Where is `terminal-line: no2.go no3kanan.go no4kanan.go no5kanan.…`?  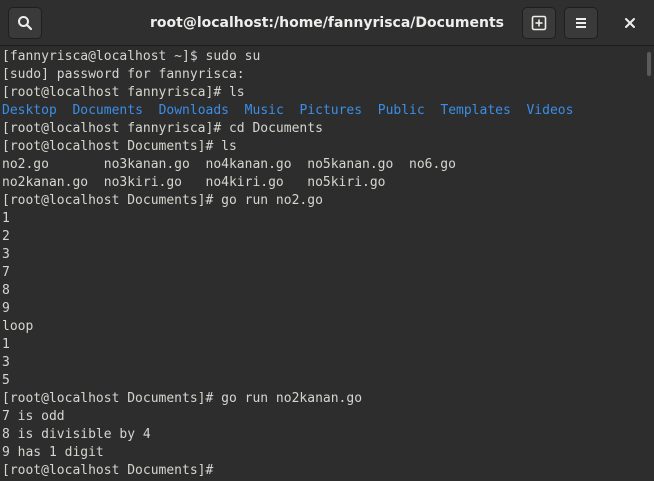
terminal-line: no2.go no3kanan.go no4kanan.go no5kanan.… is located at coordinates (229, 164).